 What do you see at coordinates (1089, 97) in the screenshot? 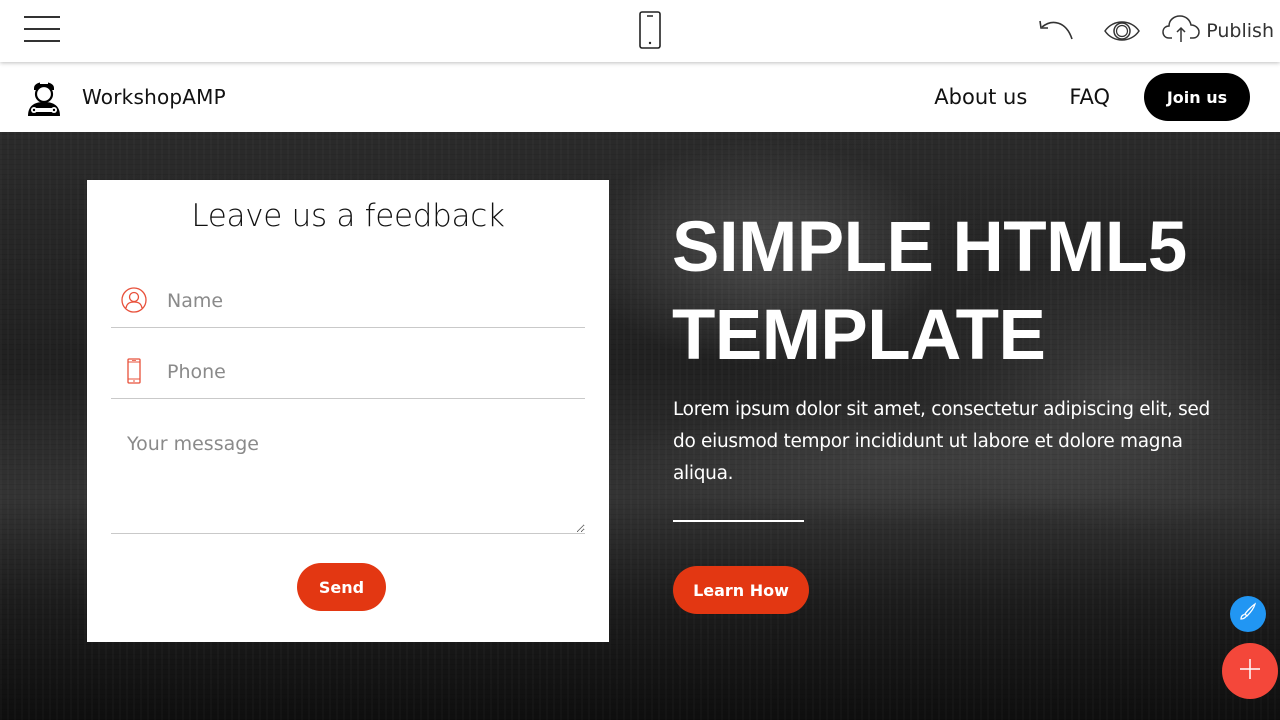
I see `nav-link-faq: FAQ` at bounding box center [1089, 97].